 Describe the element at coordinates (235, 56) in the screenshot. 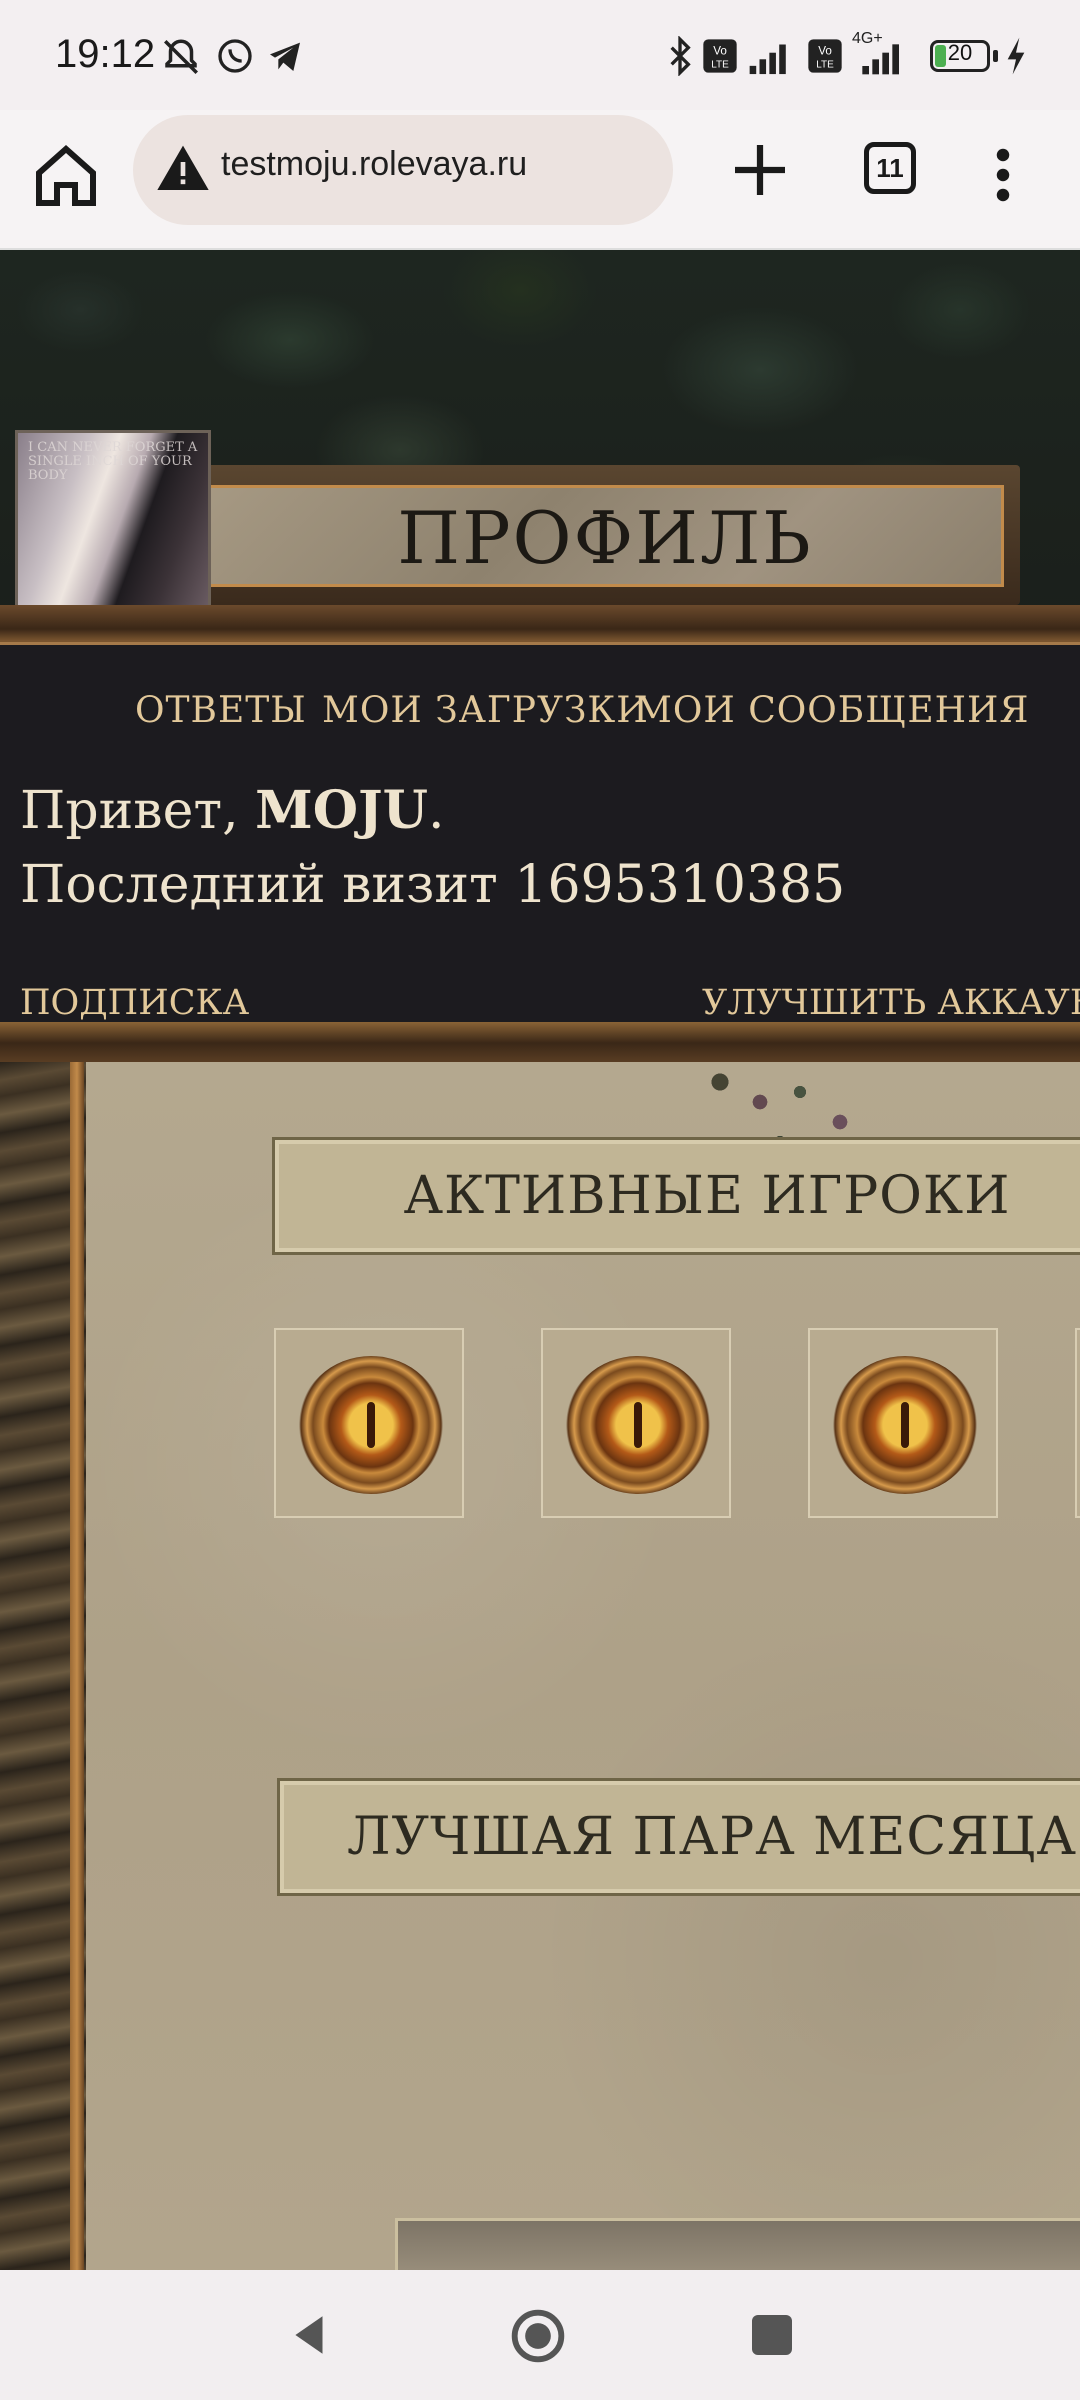

I see `whatsapp-icon` at that location.